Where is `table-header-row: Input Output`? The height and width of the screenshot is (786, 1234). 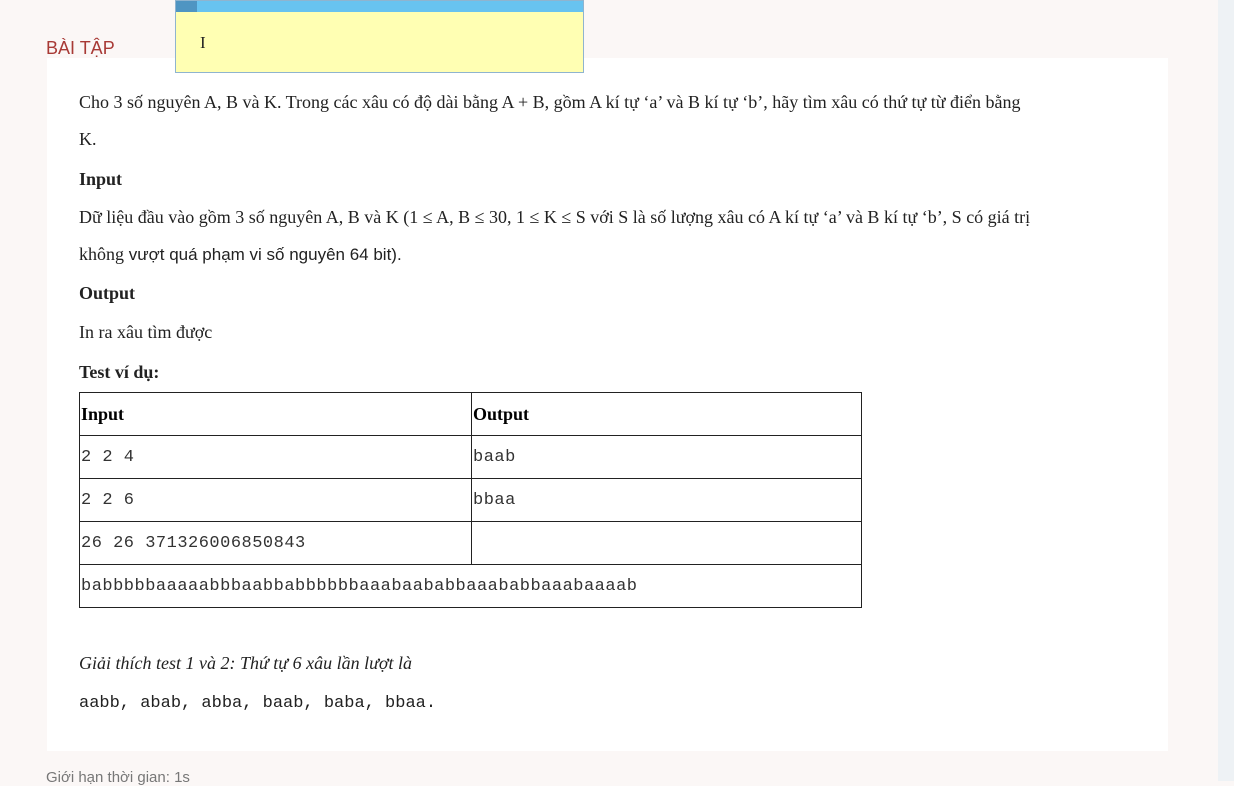
table-header-row: Input Output is located at coordinates (470, 414).